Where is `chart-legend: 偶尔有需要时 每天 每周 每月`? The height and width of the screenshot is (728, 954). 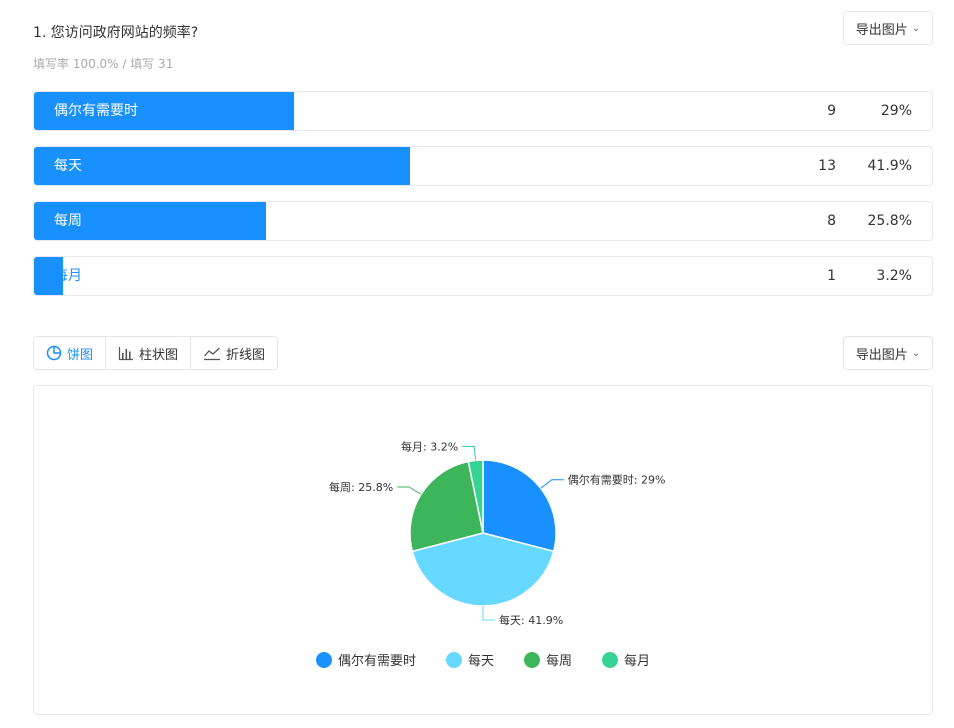 chart-legend: 偶尔有需要时 每天 每周 每月 is located at coordinates (483, 659).